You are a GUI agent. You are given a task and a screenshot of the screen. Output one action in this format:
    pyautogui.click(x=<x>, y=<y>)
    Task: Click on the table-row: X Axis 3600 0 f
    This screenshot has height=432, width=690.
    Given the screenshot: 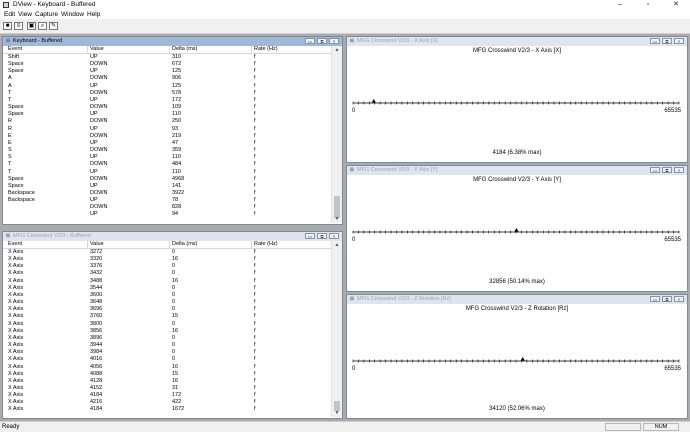 What is the action you would take?
    pyautogui.click(x=167, y=295)
    